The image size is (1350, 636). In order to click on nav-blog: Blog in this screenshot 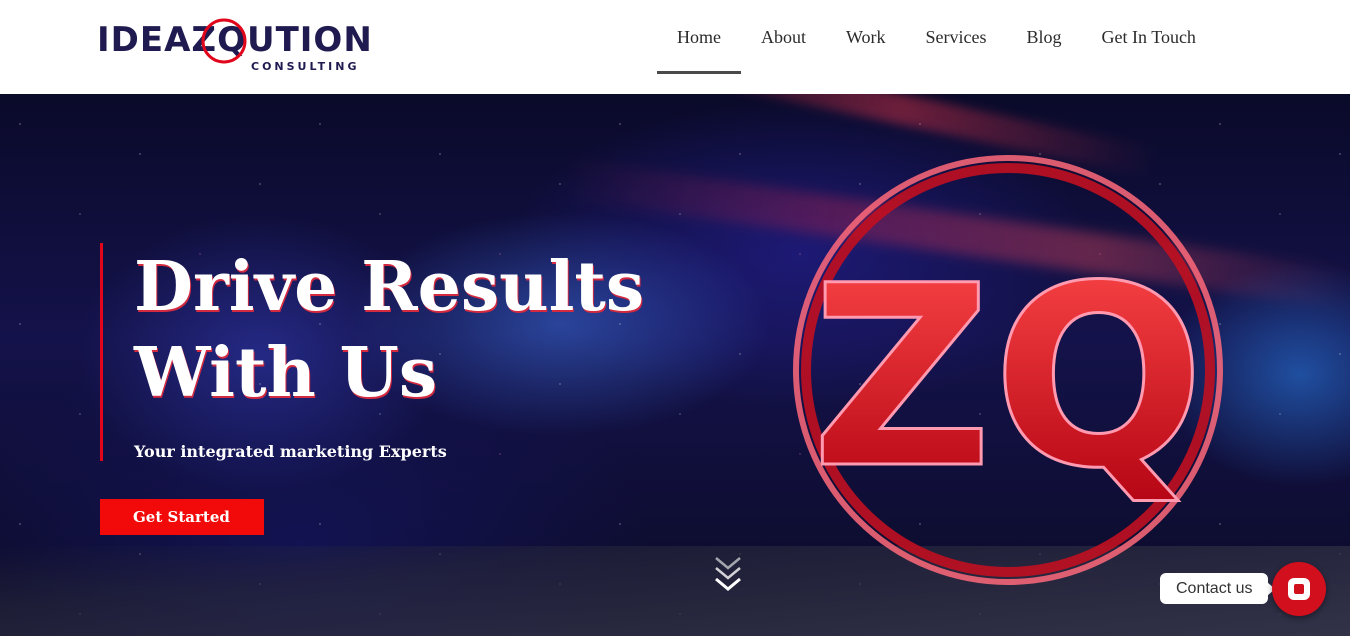, I will do `click(1044, 37)`.